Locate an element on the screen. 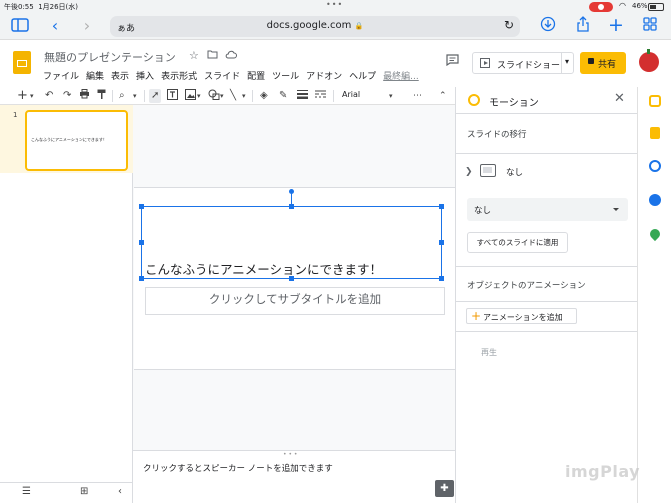  menu-file: ファイル is located at coordinates (61, 77).